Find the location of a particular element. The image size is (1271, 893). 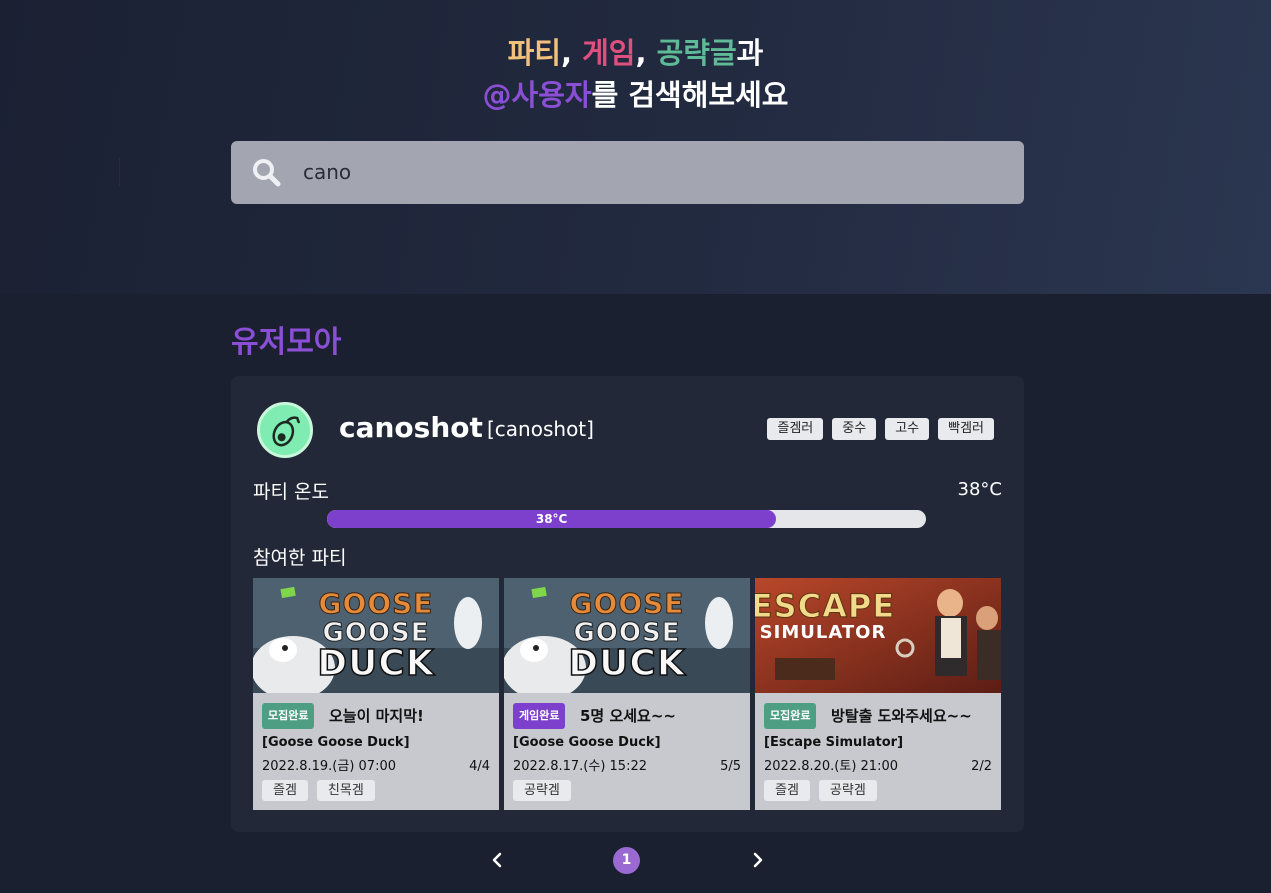

party-tags: 즐겜 친목겜 is located at coordinates (318, 790).